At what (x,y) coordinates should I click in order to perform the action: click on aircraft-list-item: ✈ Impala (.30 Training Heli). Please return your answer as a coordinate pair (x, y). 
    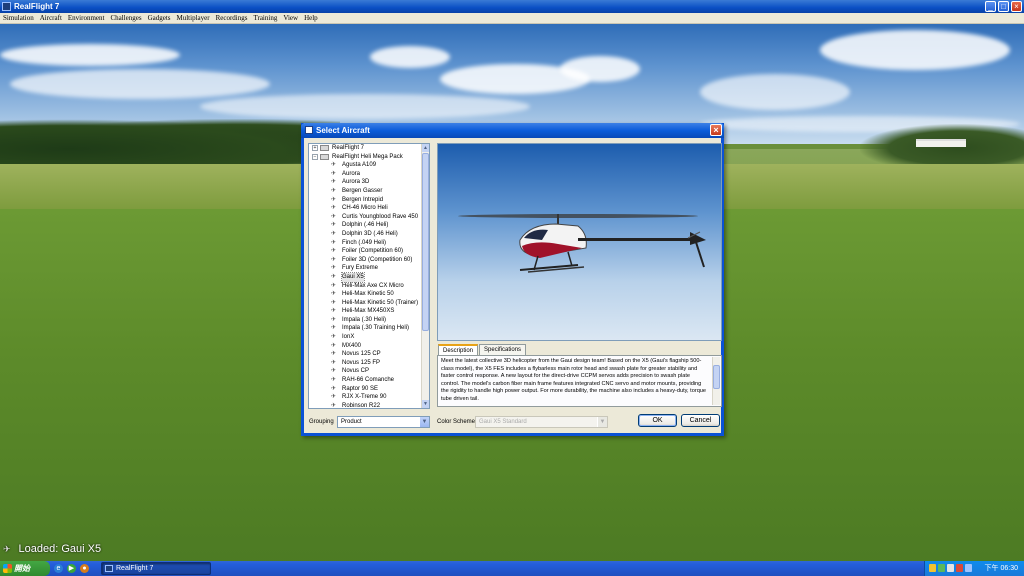
    Looking at the image, I should click on (369, 328).